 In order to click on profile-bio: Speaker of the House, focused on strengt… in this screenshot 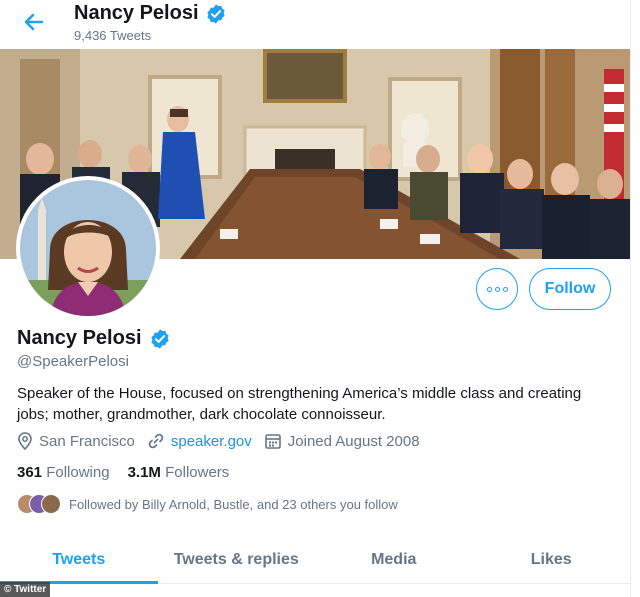, I will do `click(299, 404)`.